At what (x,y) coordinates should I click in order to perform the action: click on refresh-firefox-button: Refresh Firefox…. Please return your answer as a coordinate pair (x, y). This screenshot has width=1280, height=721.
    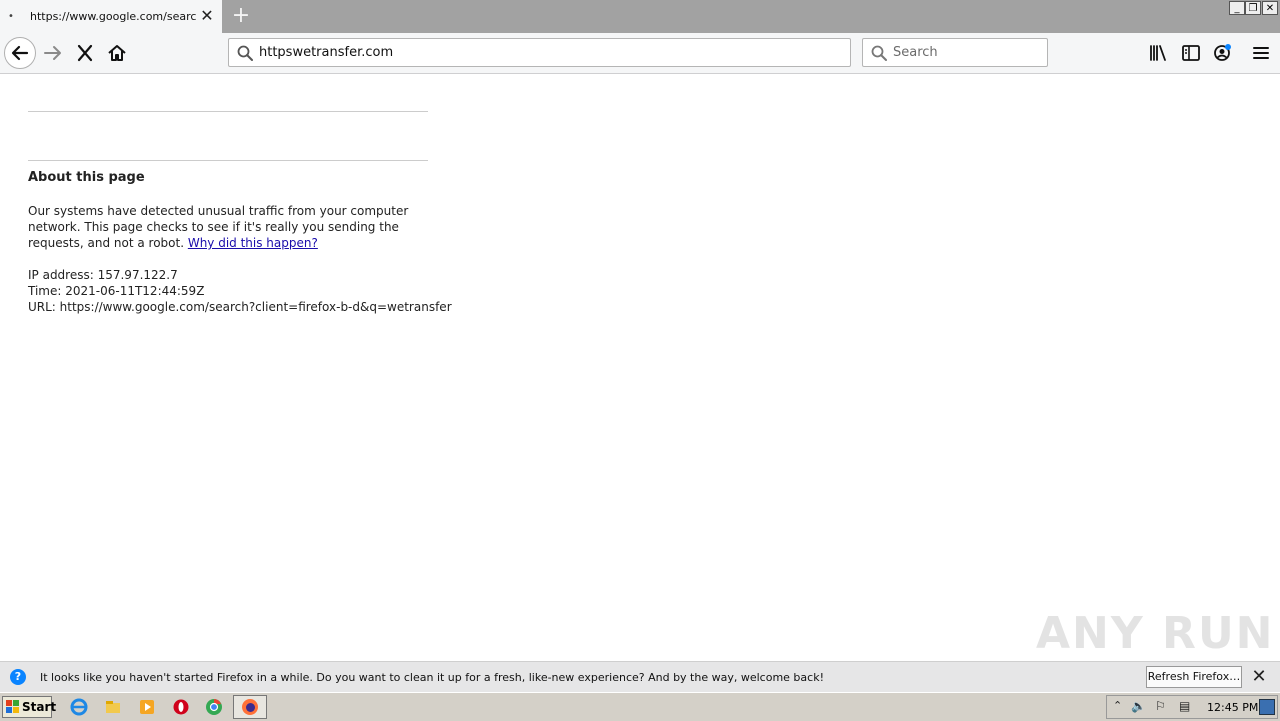
    Looking at the image, I should click on (1194, 677).